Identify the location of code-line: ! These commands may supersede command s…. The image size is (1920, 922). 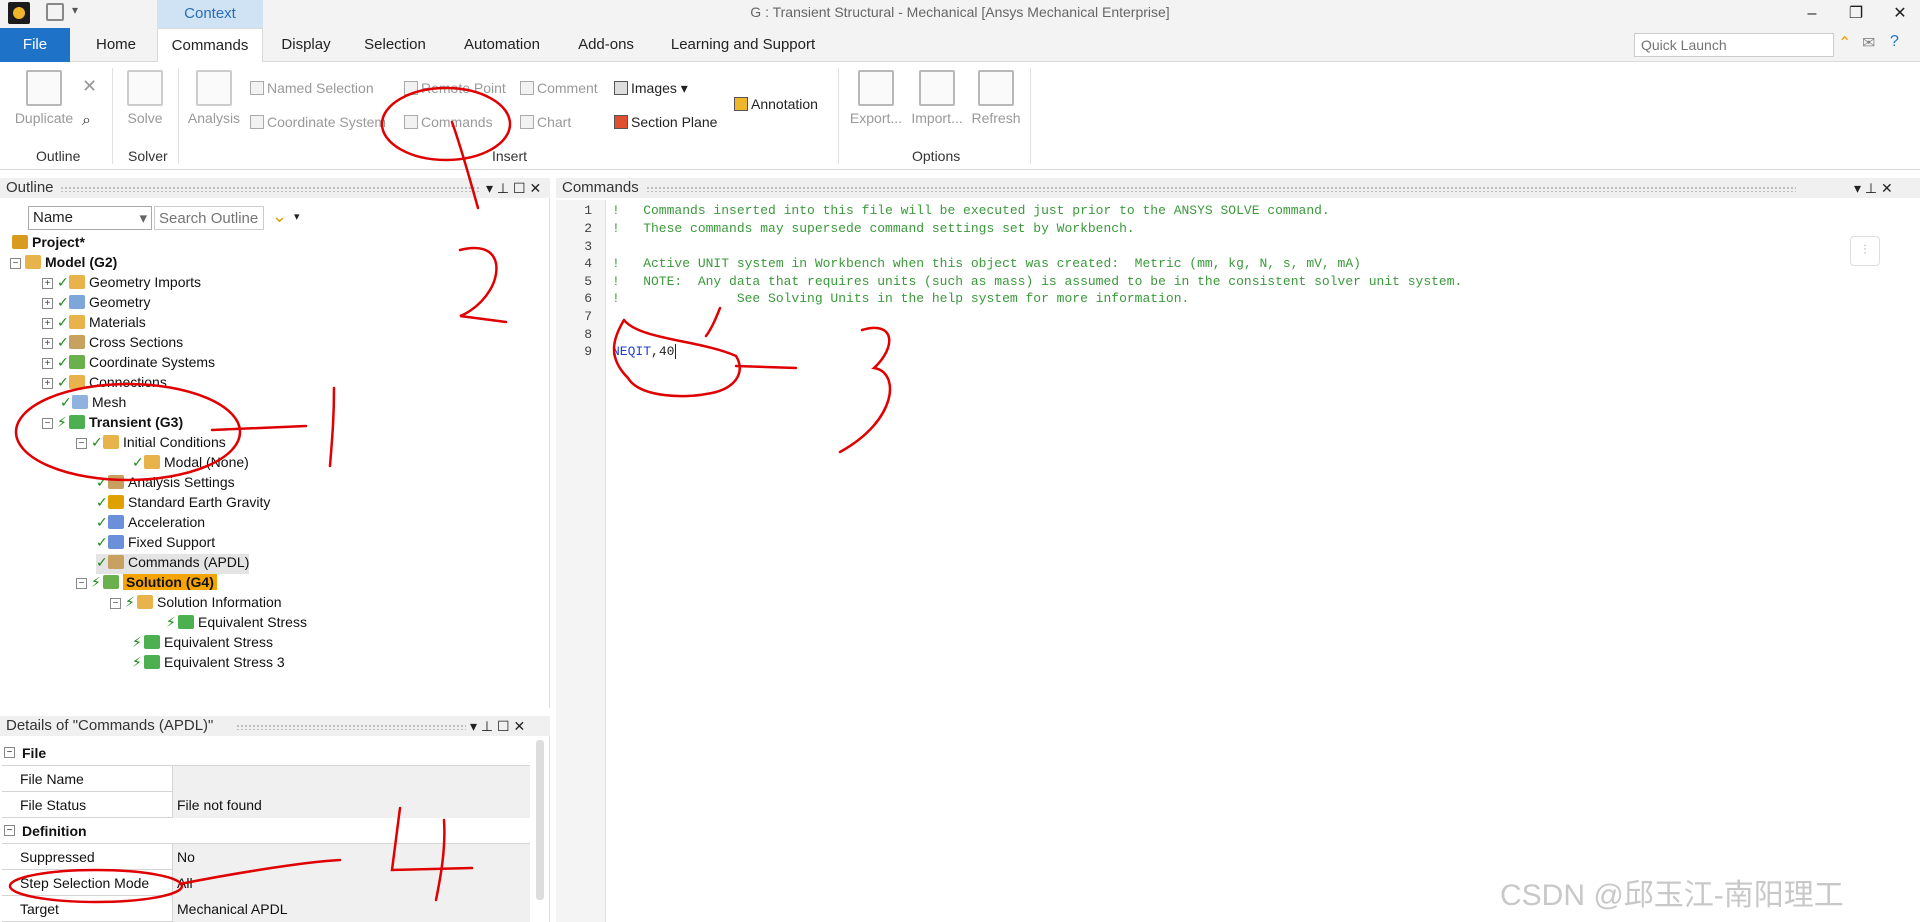
(873, 228).